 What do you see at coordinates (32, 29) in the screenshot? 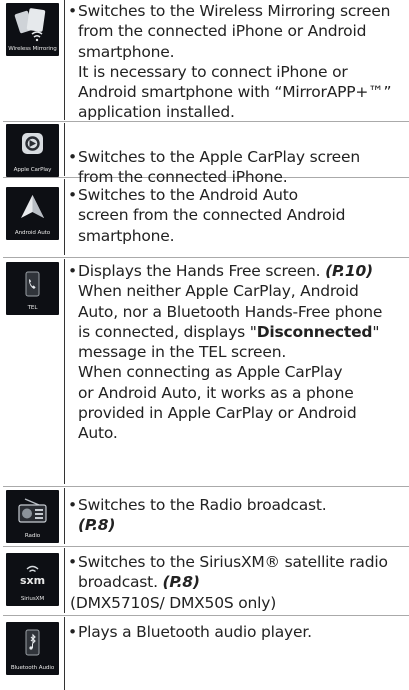
I see `wireless-mirroring-icon: Wireless Mirroring` at bounding box center [32, 29].